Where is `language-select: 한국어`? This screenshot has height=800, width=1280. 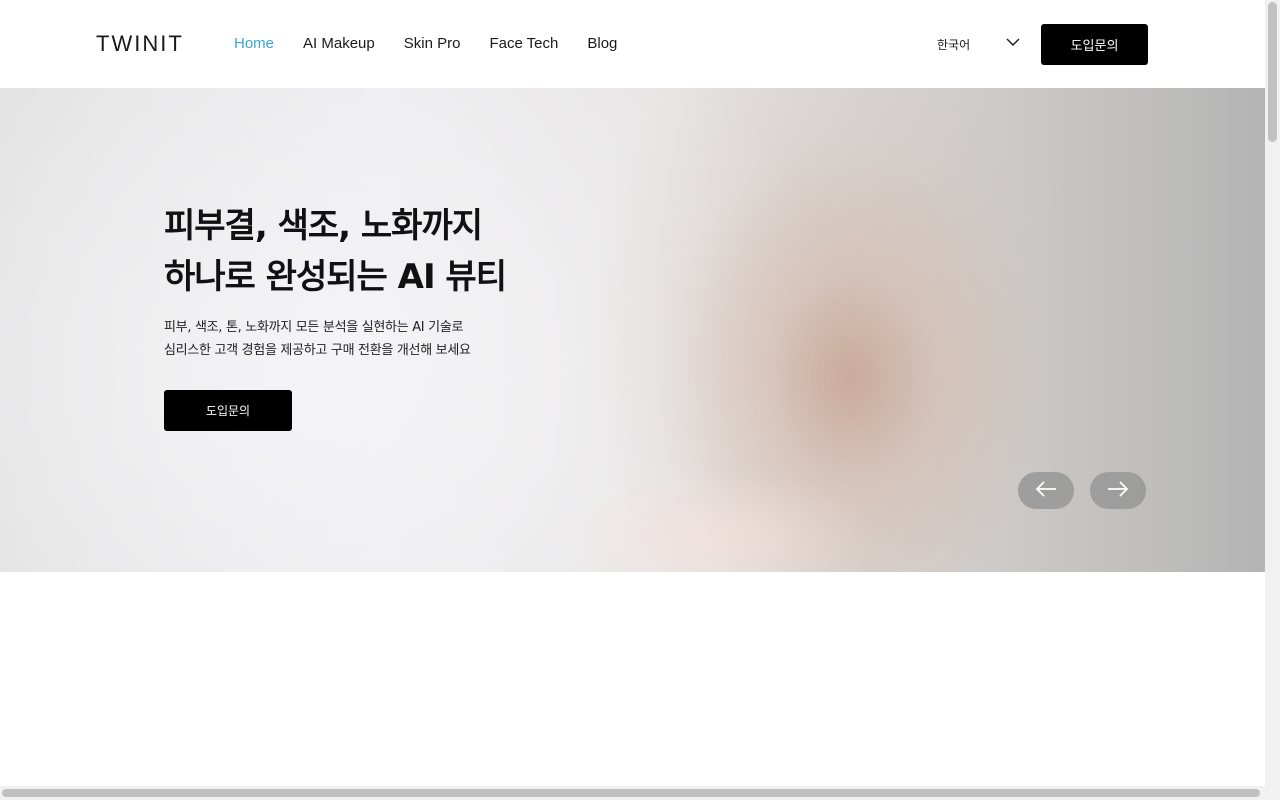 language-select: 한국어 is located at coordinates (979, 44).